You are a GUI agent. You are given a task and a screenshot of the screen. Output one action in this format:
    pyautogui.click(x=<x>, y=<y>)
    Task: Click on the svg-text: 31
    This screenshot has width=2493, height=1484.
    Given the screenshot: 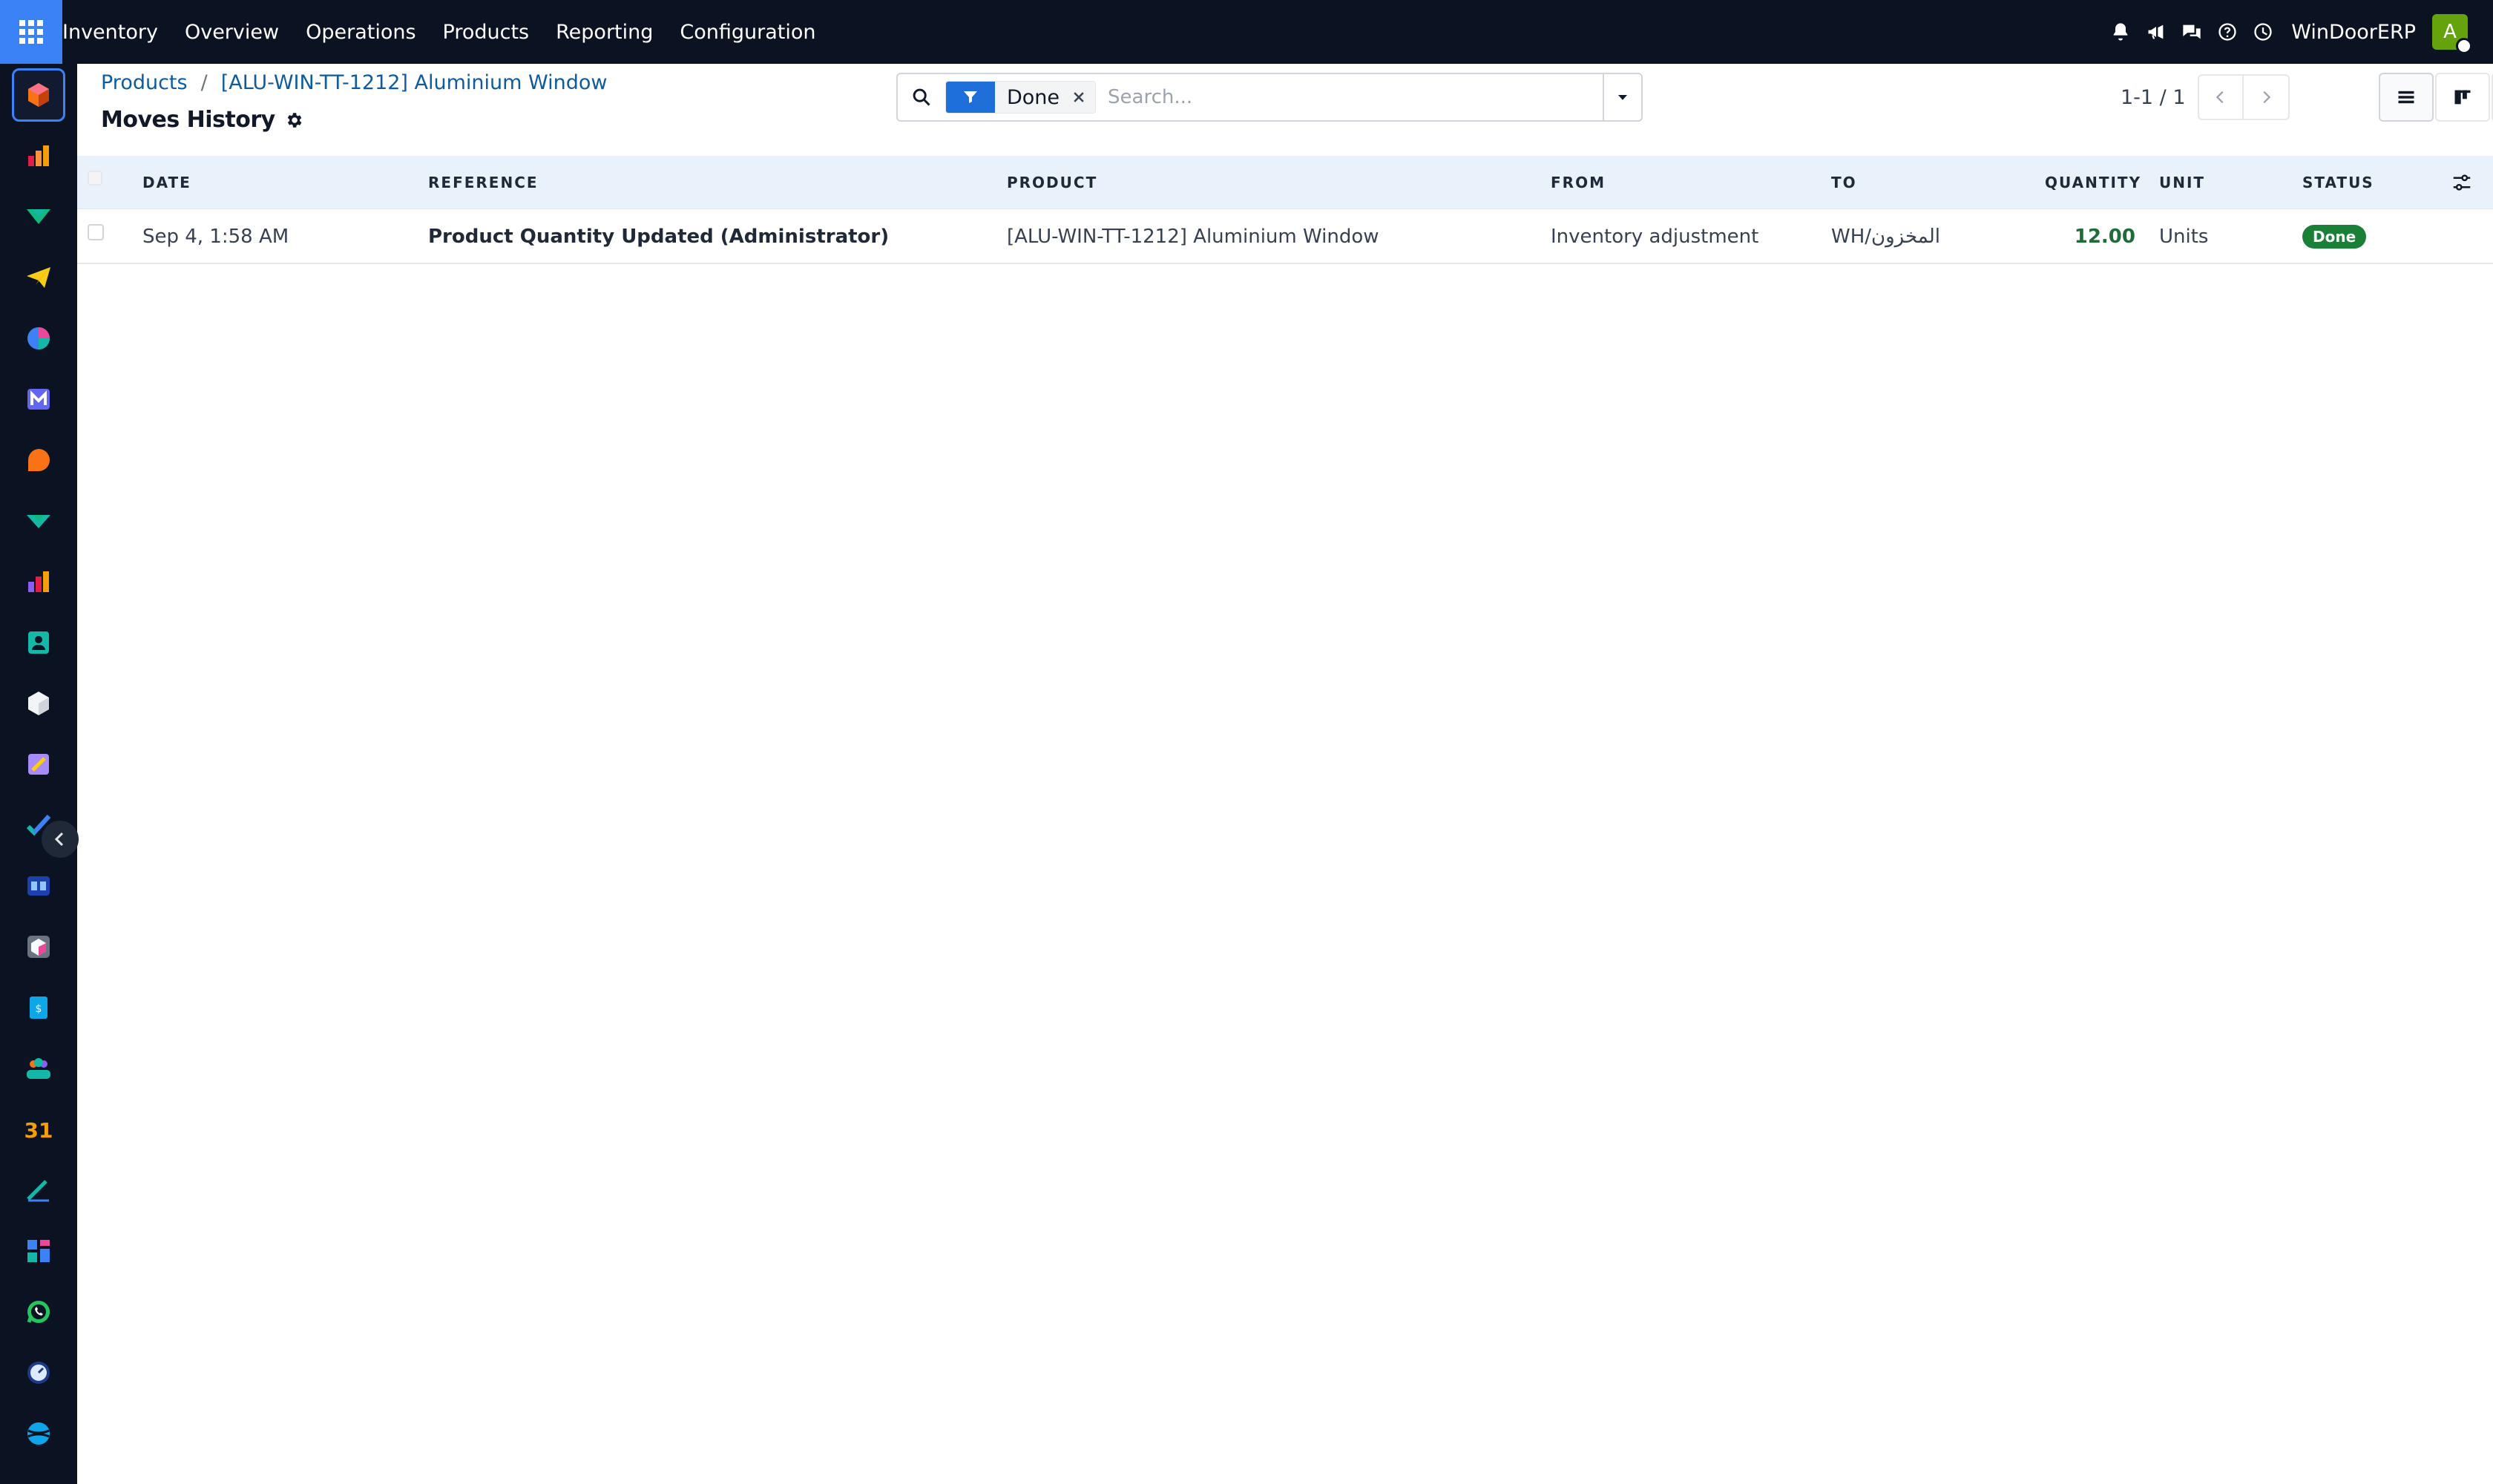 What is the action you would take?
    pyautogui.click(x=38, y=1130)
    